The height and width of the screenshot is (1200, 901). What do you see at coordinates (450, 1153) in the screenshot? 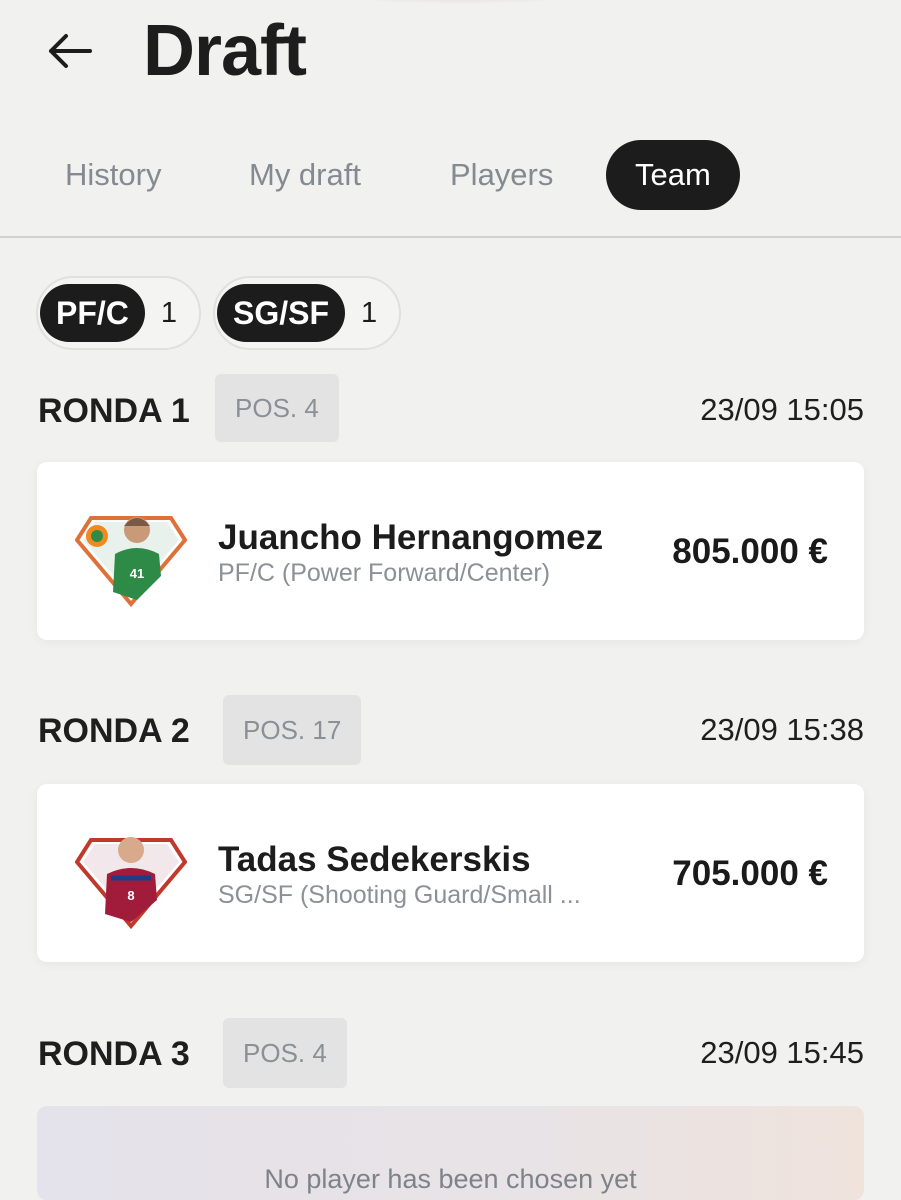
I see `empty-pick-card: No player has been chosen yet` at bounding box center [450, 1153].